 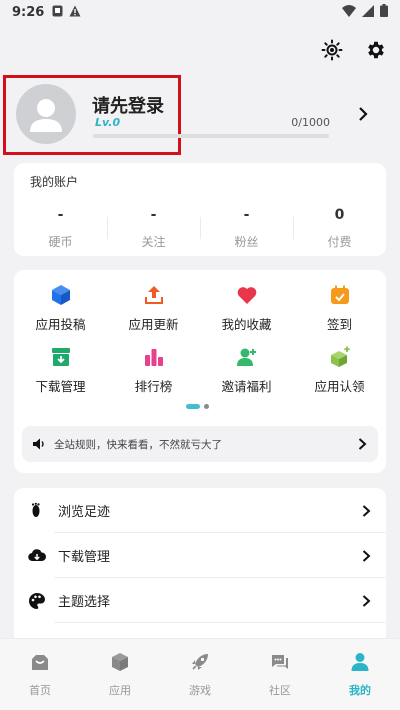 What do you see at coordinates (360, 674) in the screenshot?
I see `nav-mine: 我的` at bounding box center [360, 674].